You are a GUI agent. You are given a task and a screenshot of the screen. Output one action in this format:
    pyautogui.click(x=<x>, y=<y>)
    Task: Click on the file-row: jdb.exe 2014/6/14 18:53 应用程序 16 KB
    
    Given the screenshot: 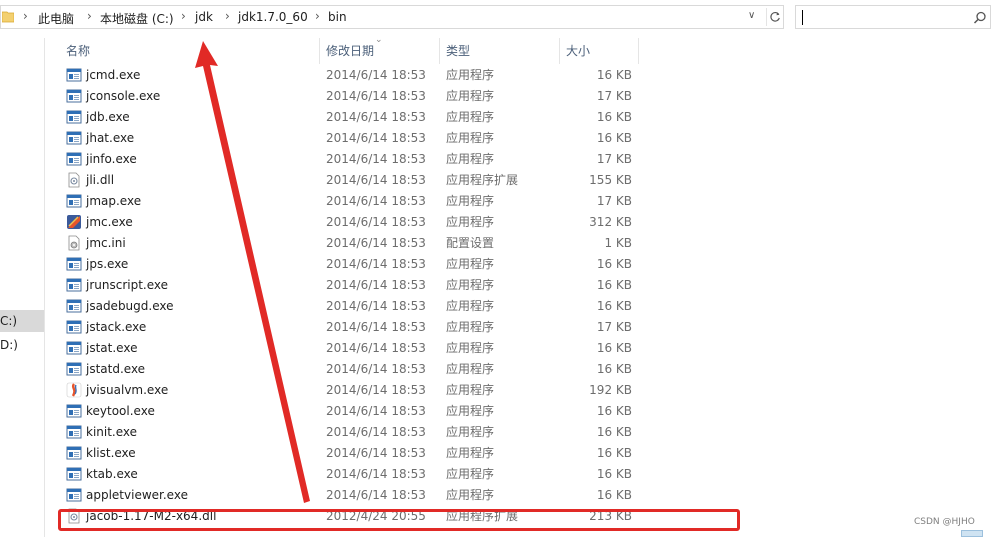 What is the action you would take?
    pyautogui.click(x=350, y=117)
    